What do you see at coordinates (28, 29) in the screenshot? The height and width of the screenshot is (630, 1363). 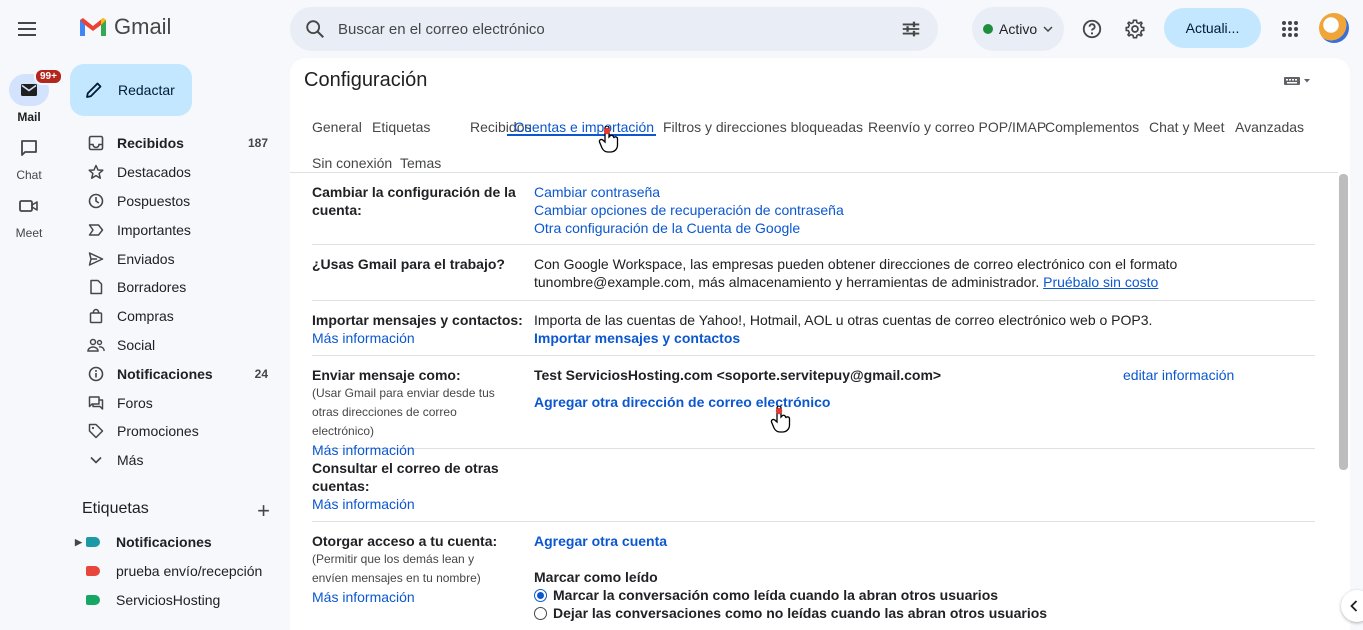 I see `main-menu-button` at bounding box center [28, 29].